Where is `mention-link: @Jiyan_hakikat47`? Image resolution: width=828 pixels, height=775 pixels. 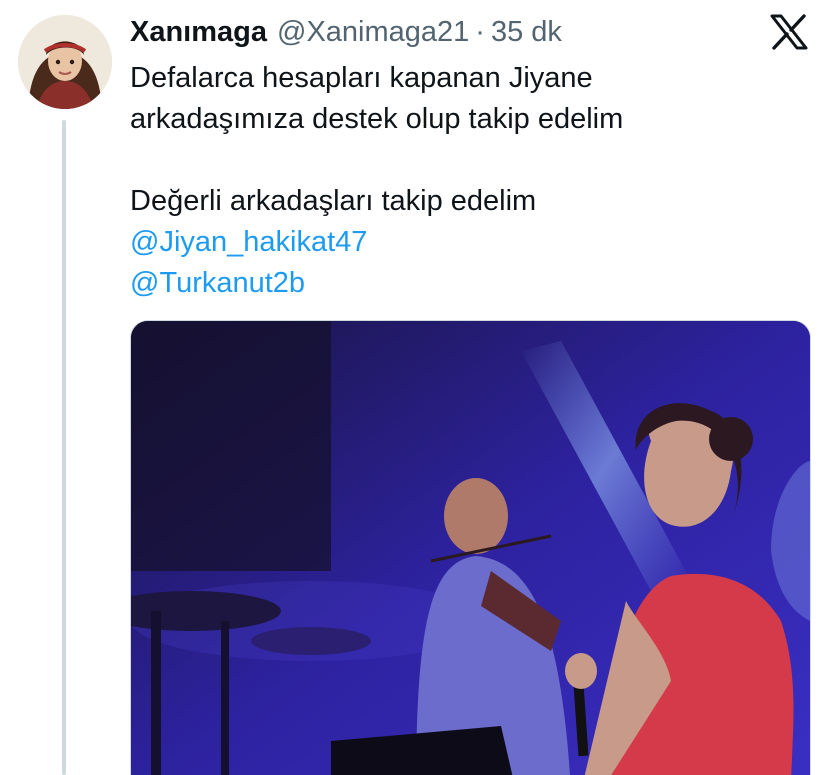 mention-link: @Jiyan_hakikat47 is located at coordinates (465, 242).